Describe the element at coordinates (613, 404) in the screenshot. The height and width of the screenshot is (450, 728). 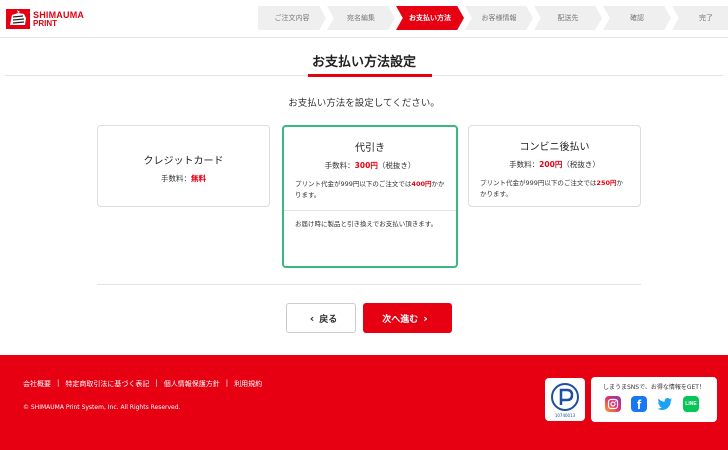
I see `instagram-icon` at that location.